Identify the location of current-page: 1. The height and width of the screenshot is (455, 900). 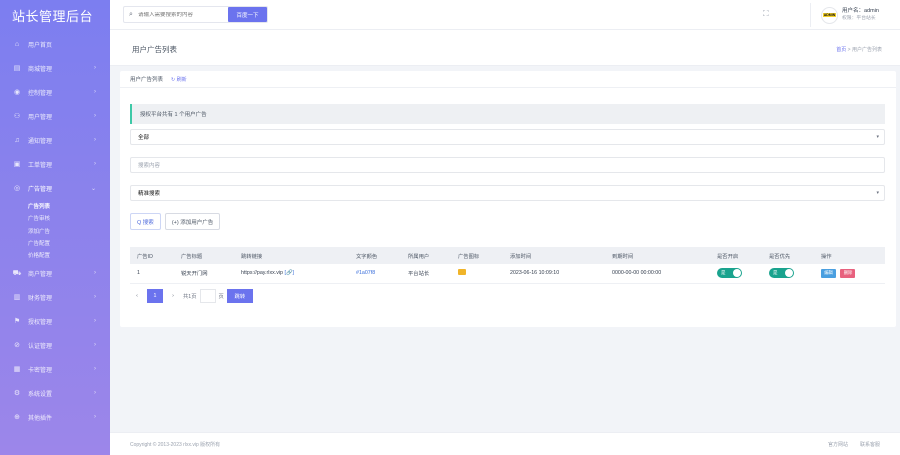
(155, 296).